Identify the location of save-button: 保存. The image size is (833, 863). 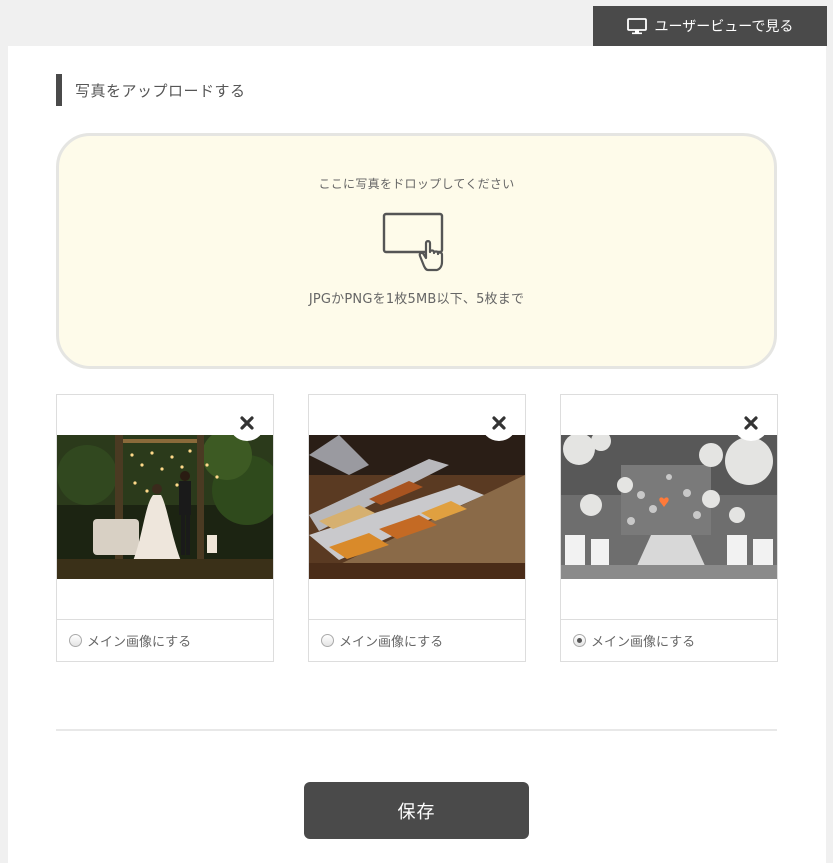
(416, 810).